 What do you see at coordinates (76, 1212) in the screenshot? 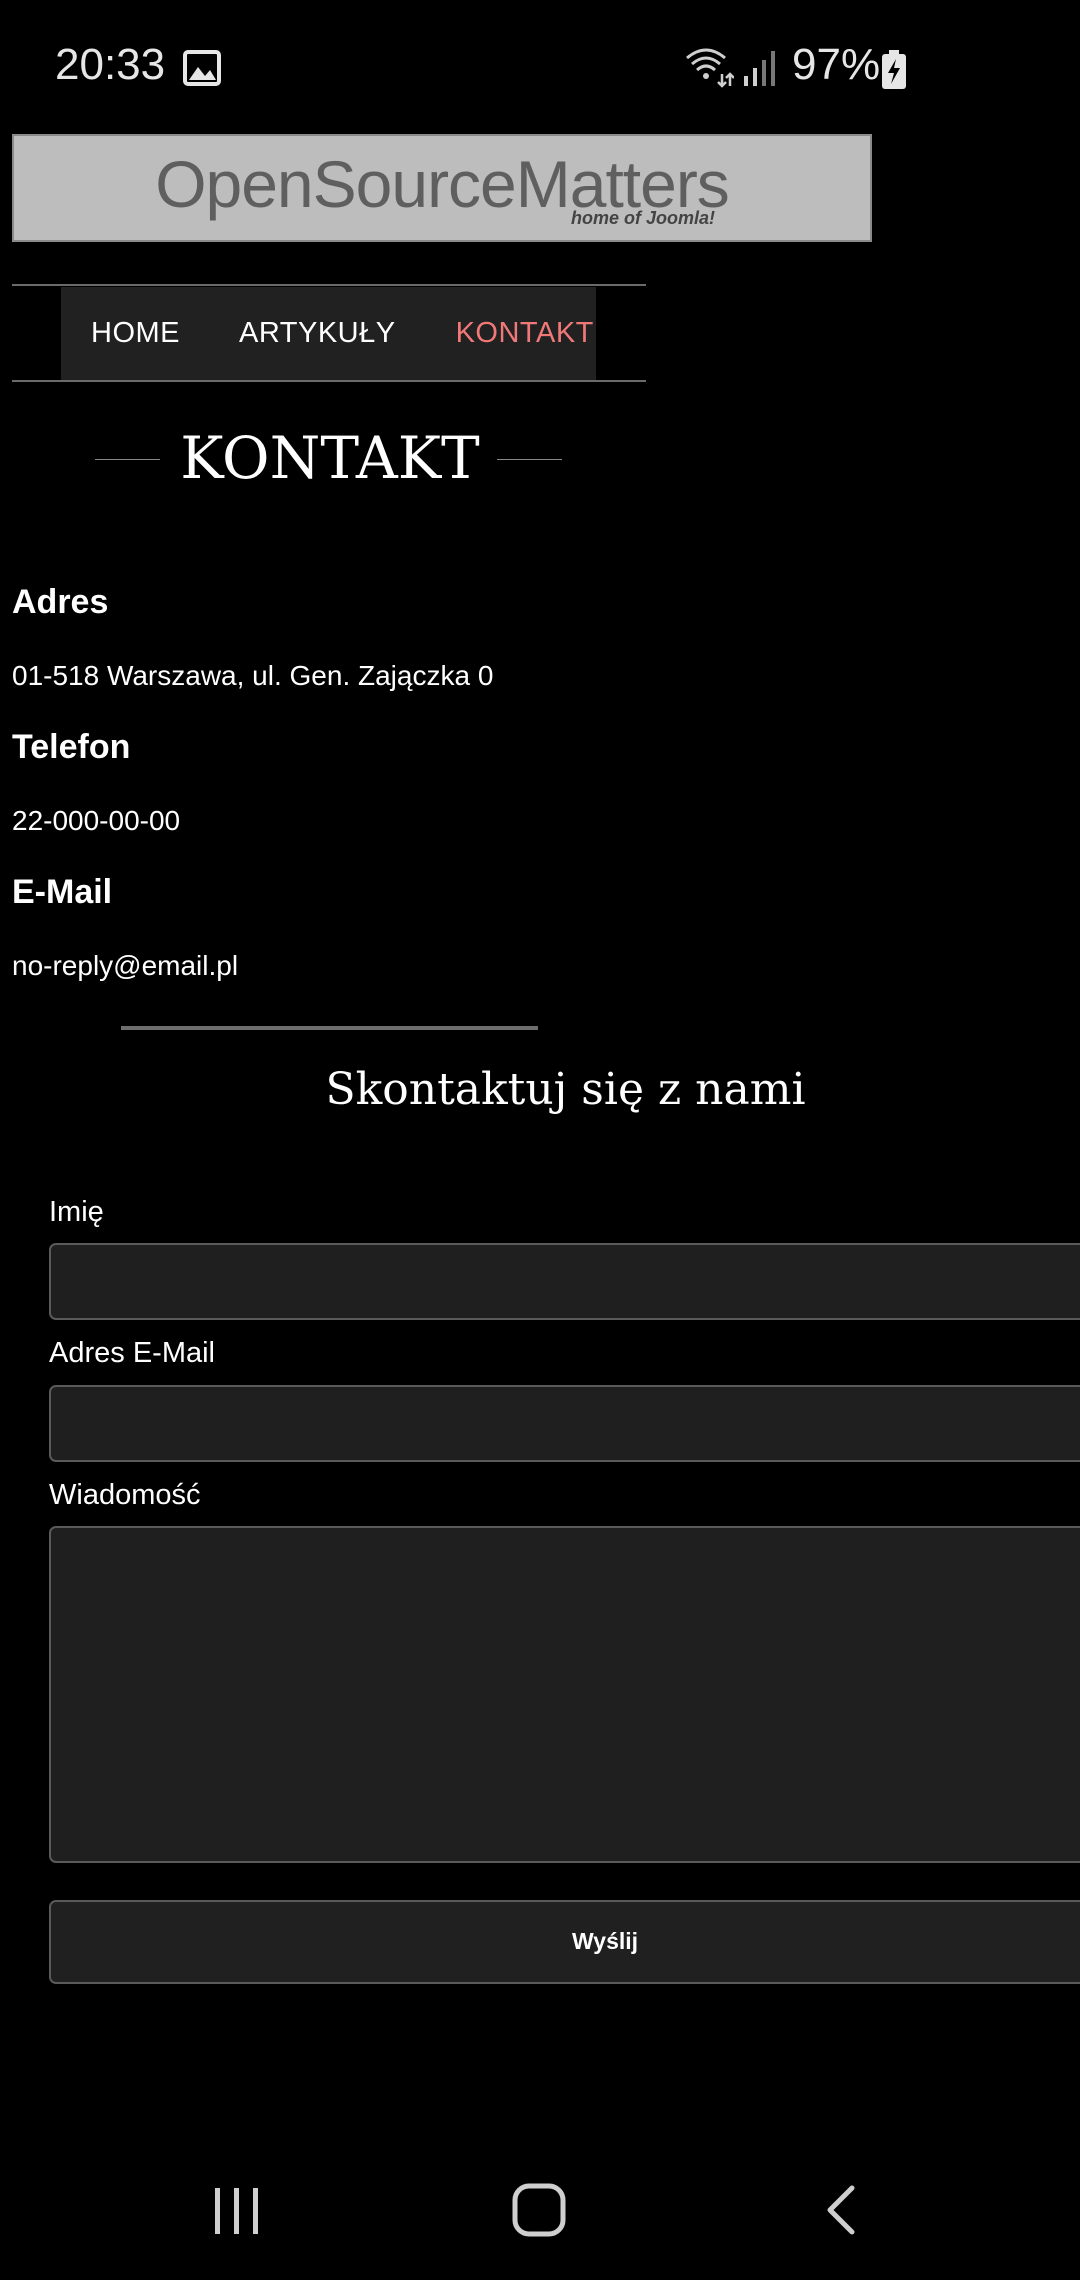
I see `name-label: Imię` at bounding box center [76, 1212].